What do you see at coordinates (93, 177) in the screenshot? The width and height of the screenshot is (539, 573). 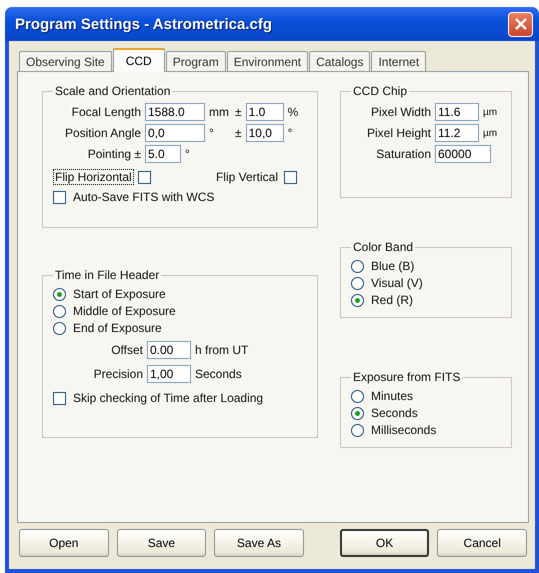 I see `checkbox-label: Flip Horizontal` at bounding box center [93, 177].